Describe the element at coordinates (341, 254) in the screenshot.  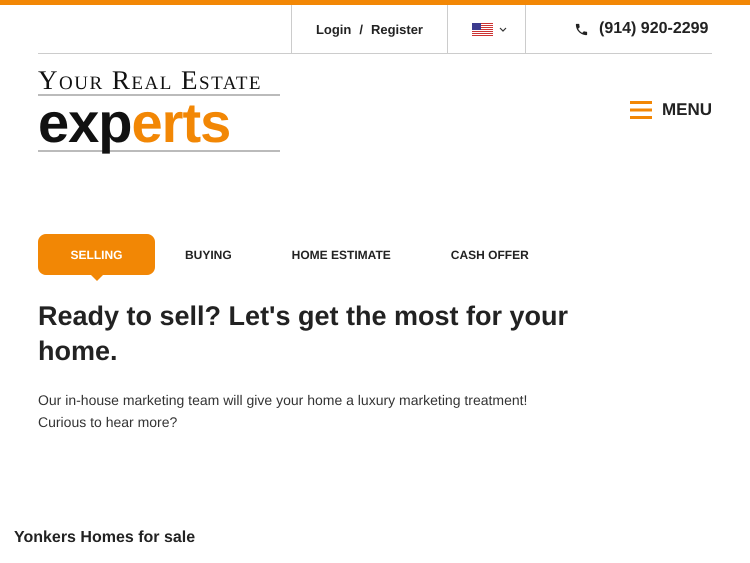
I see `tab: HOME ESTIMATE` at that location.